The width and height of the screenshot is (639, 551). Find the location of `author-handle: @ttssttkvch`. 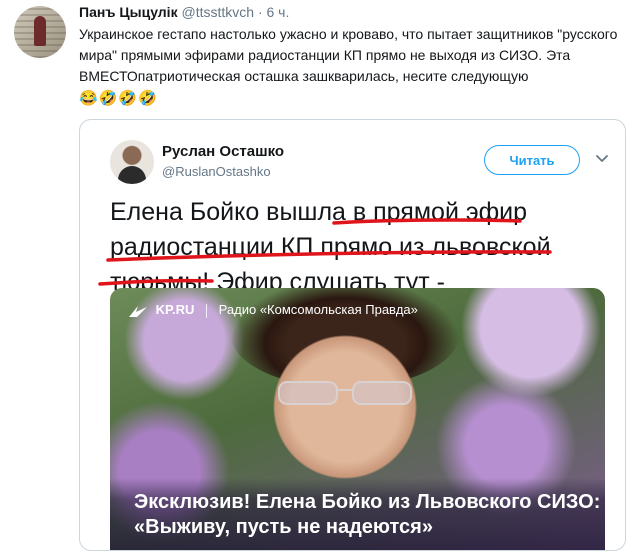

author-handle: @ttssttkvch is located at coordinates (217, 12).